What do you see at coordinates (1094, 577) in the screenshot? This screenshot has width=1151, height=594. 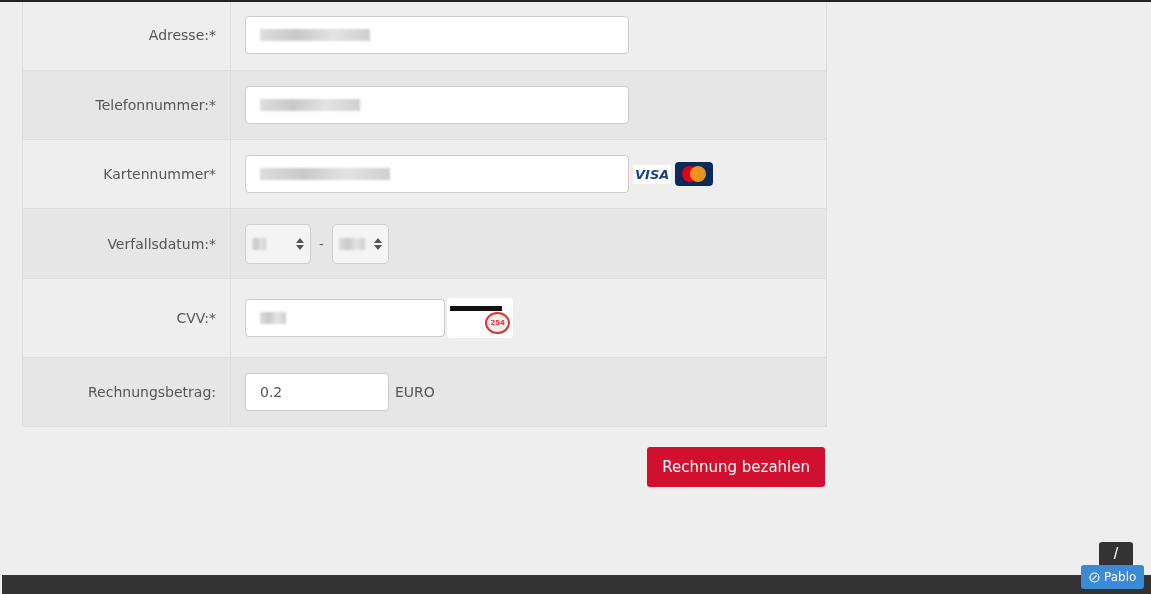 I see `edit-icon` at bounding box center [1094, 577].